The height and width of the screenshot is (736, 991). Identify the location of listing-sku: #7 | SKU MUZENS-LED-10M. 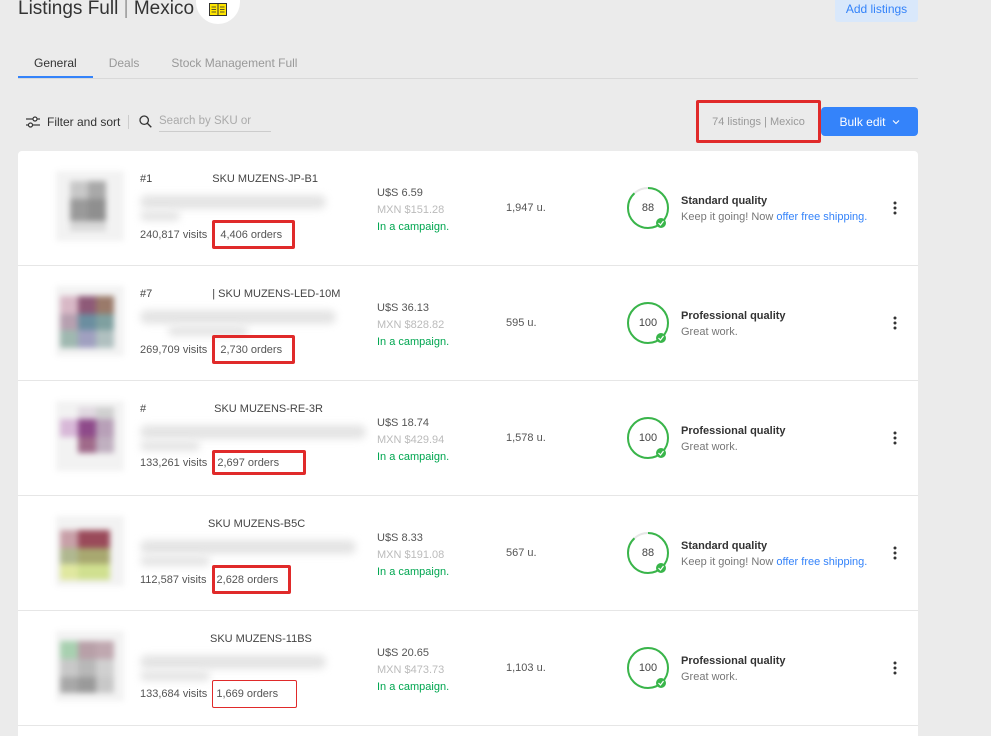
(240, 294).